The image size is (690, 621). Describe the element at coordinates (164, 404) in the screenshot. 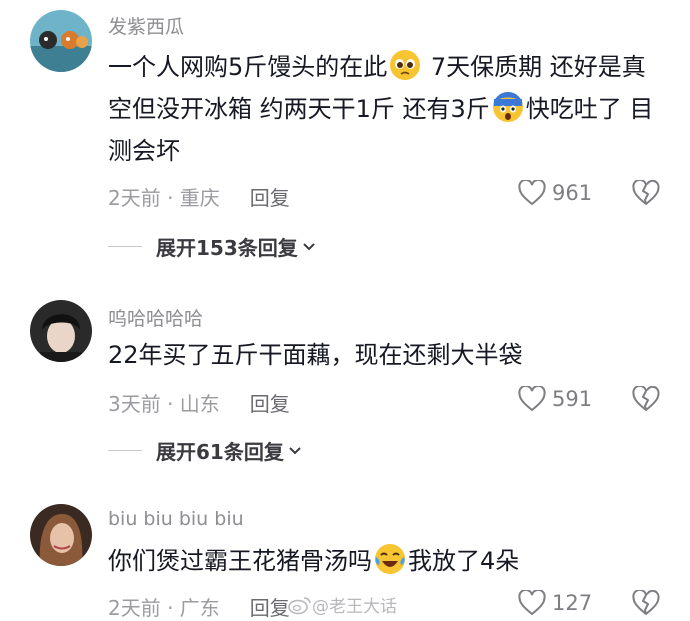

I see `time-location: 3天前 · 山东` at that location.